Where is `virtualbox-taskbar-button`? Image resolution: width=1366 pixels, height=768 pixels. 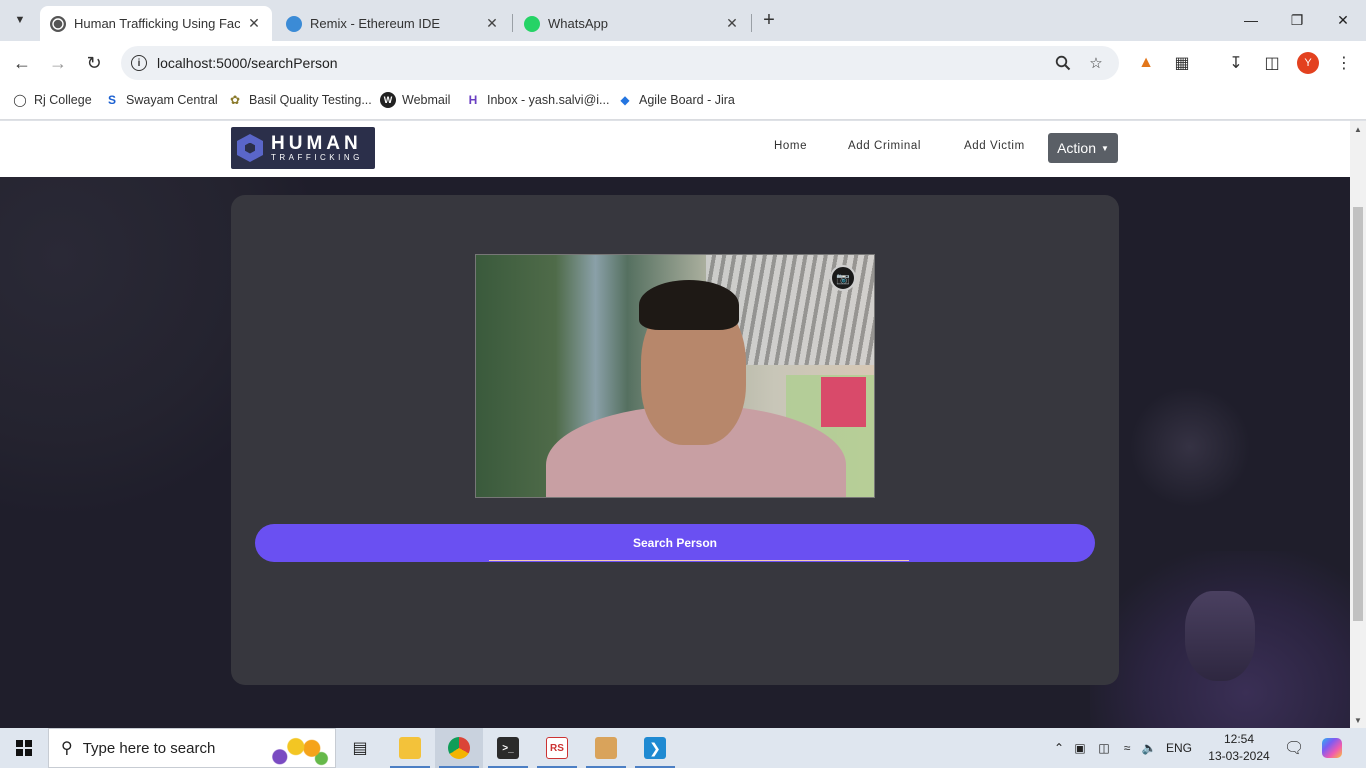 virtualbox-taskbar-button is located at coordinates (606, 748).